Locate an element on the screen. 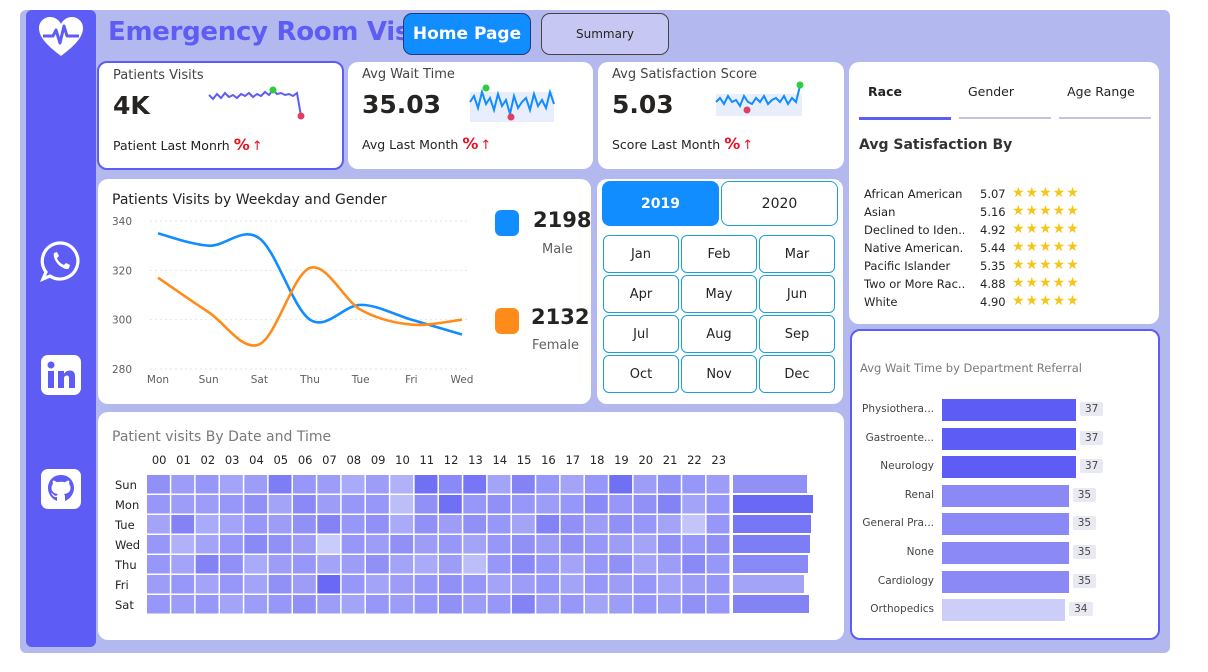  series-line-female is located at coordinates (310, 306).